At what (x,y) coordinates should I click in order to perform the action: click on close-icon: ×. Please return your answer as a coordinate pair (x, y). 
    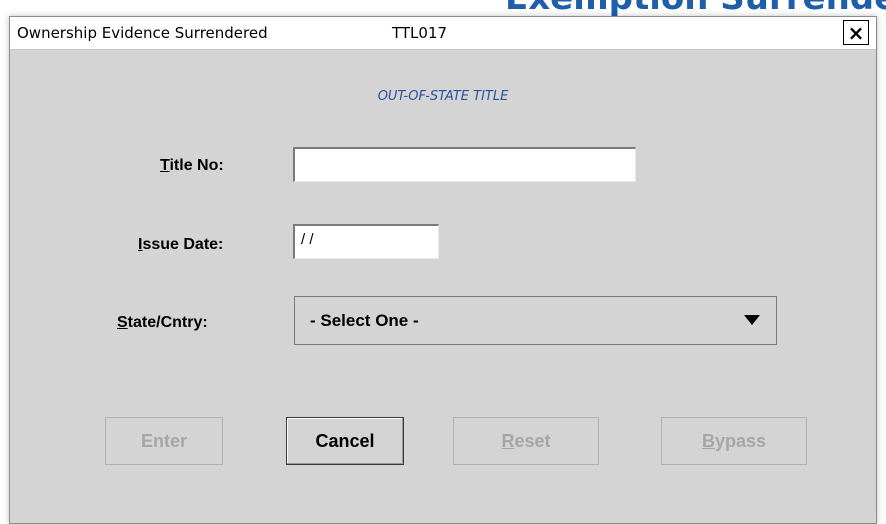
    Looking at the image, I should click on (856, 32).